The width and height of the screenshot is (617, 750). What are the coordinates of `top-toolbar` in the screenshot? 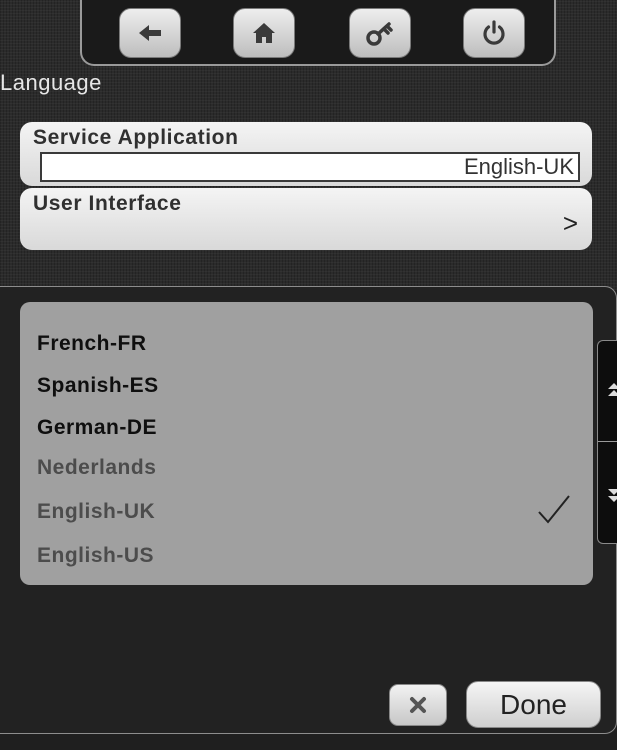 It's located at (318, 33).